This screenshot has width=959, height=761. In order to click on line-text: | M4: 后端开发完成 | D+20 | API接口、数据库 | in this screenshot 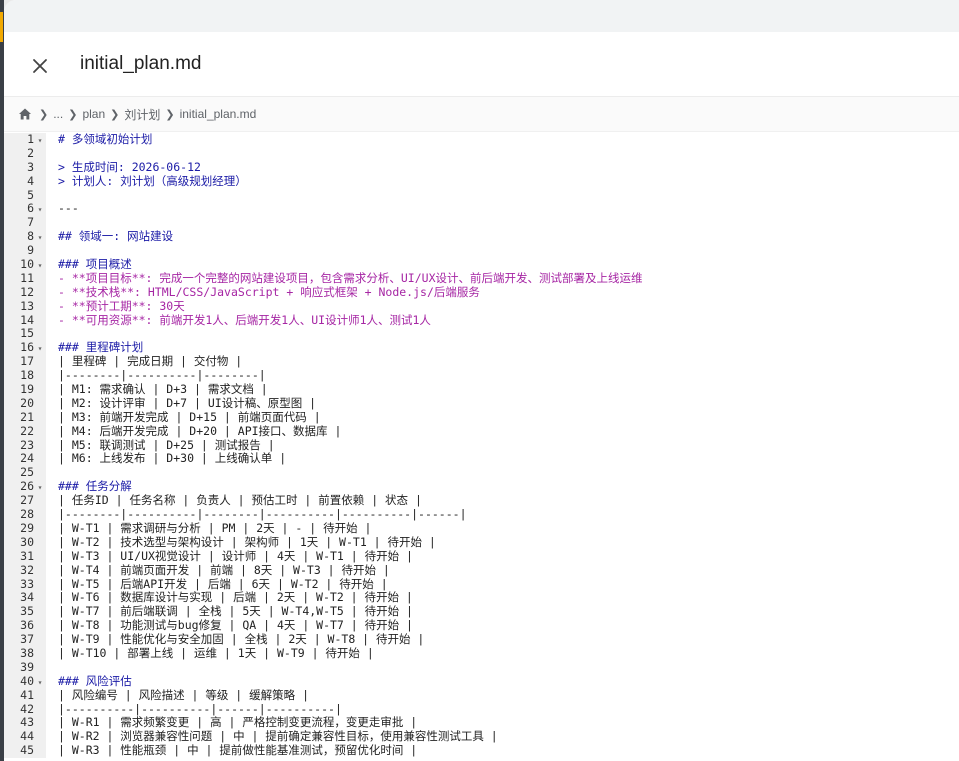, I will do `click(200, 430)`.